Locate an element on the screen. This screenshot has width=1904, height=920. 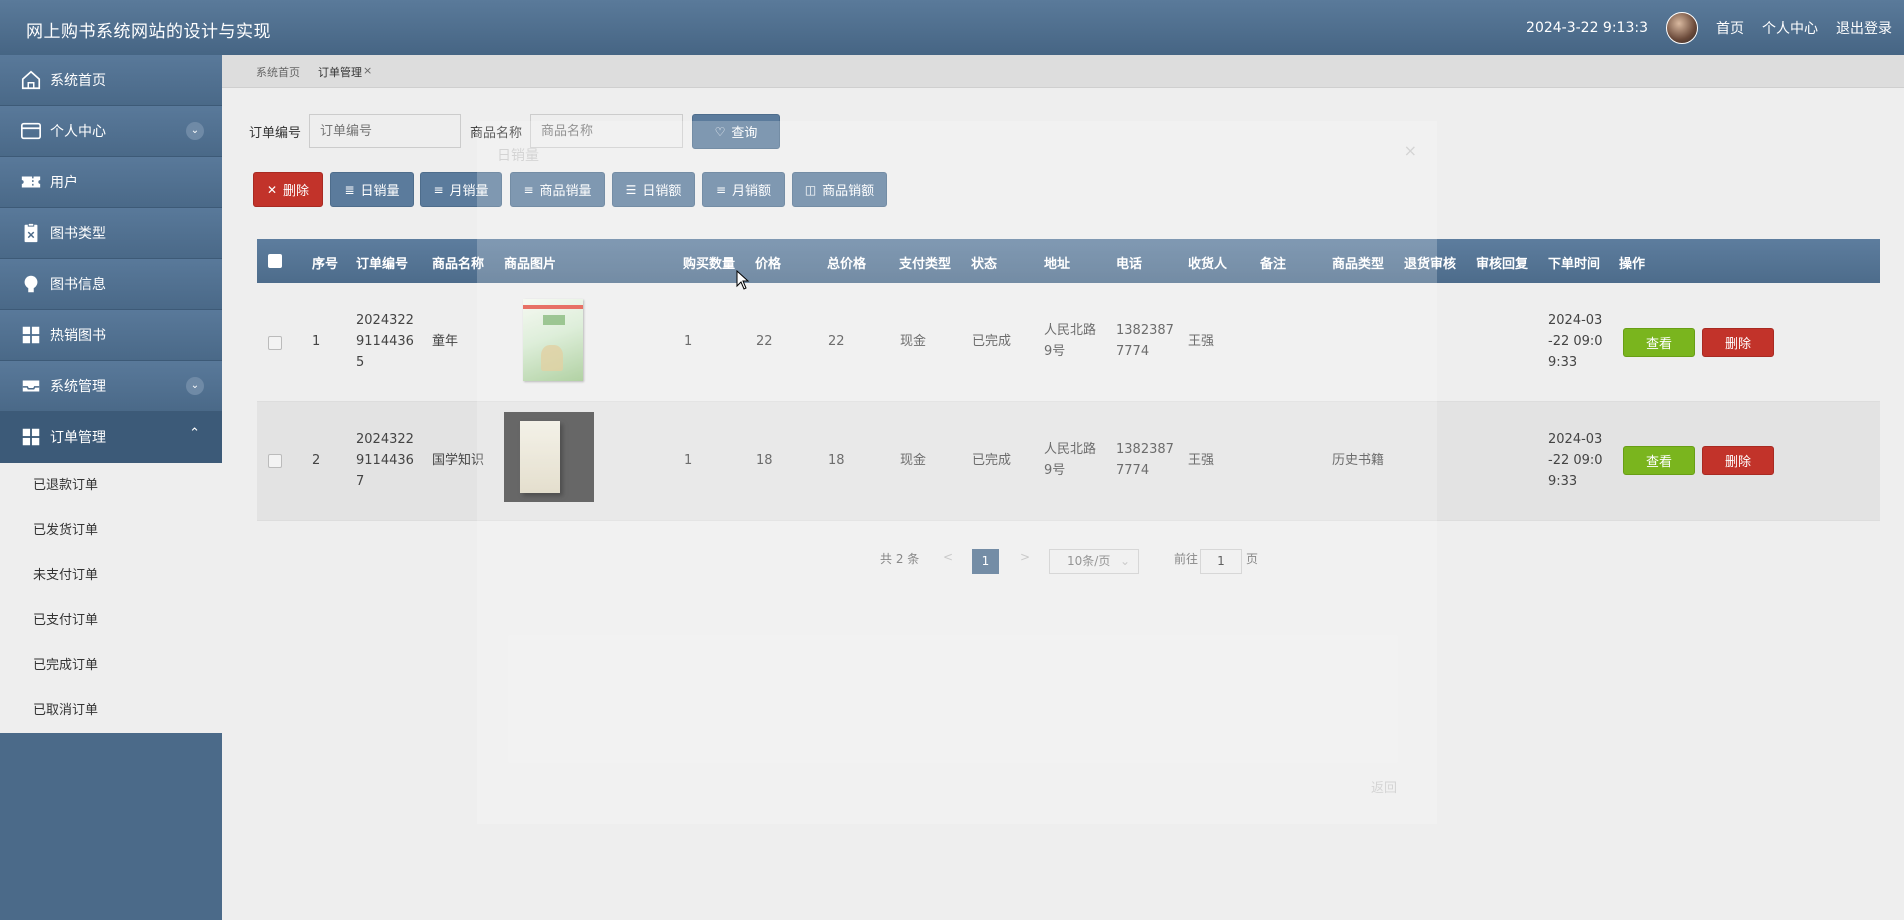
daily-sales-qty-button: ≣ 日销量 is located at coordinates (372, 189).